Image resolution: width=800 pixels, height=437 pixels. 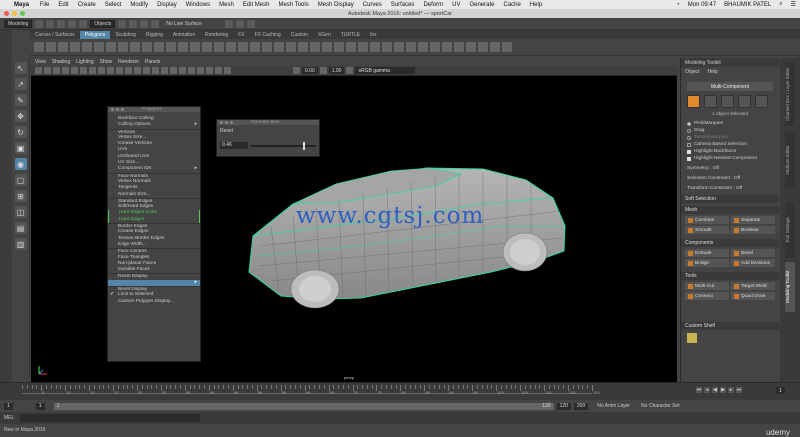 What do you see at coordinates (122, 23) in the screenshot?
I see `snap-grid-icon` at bounding box center [122, 23].